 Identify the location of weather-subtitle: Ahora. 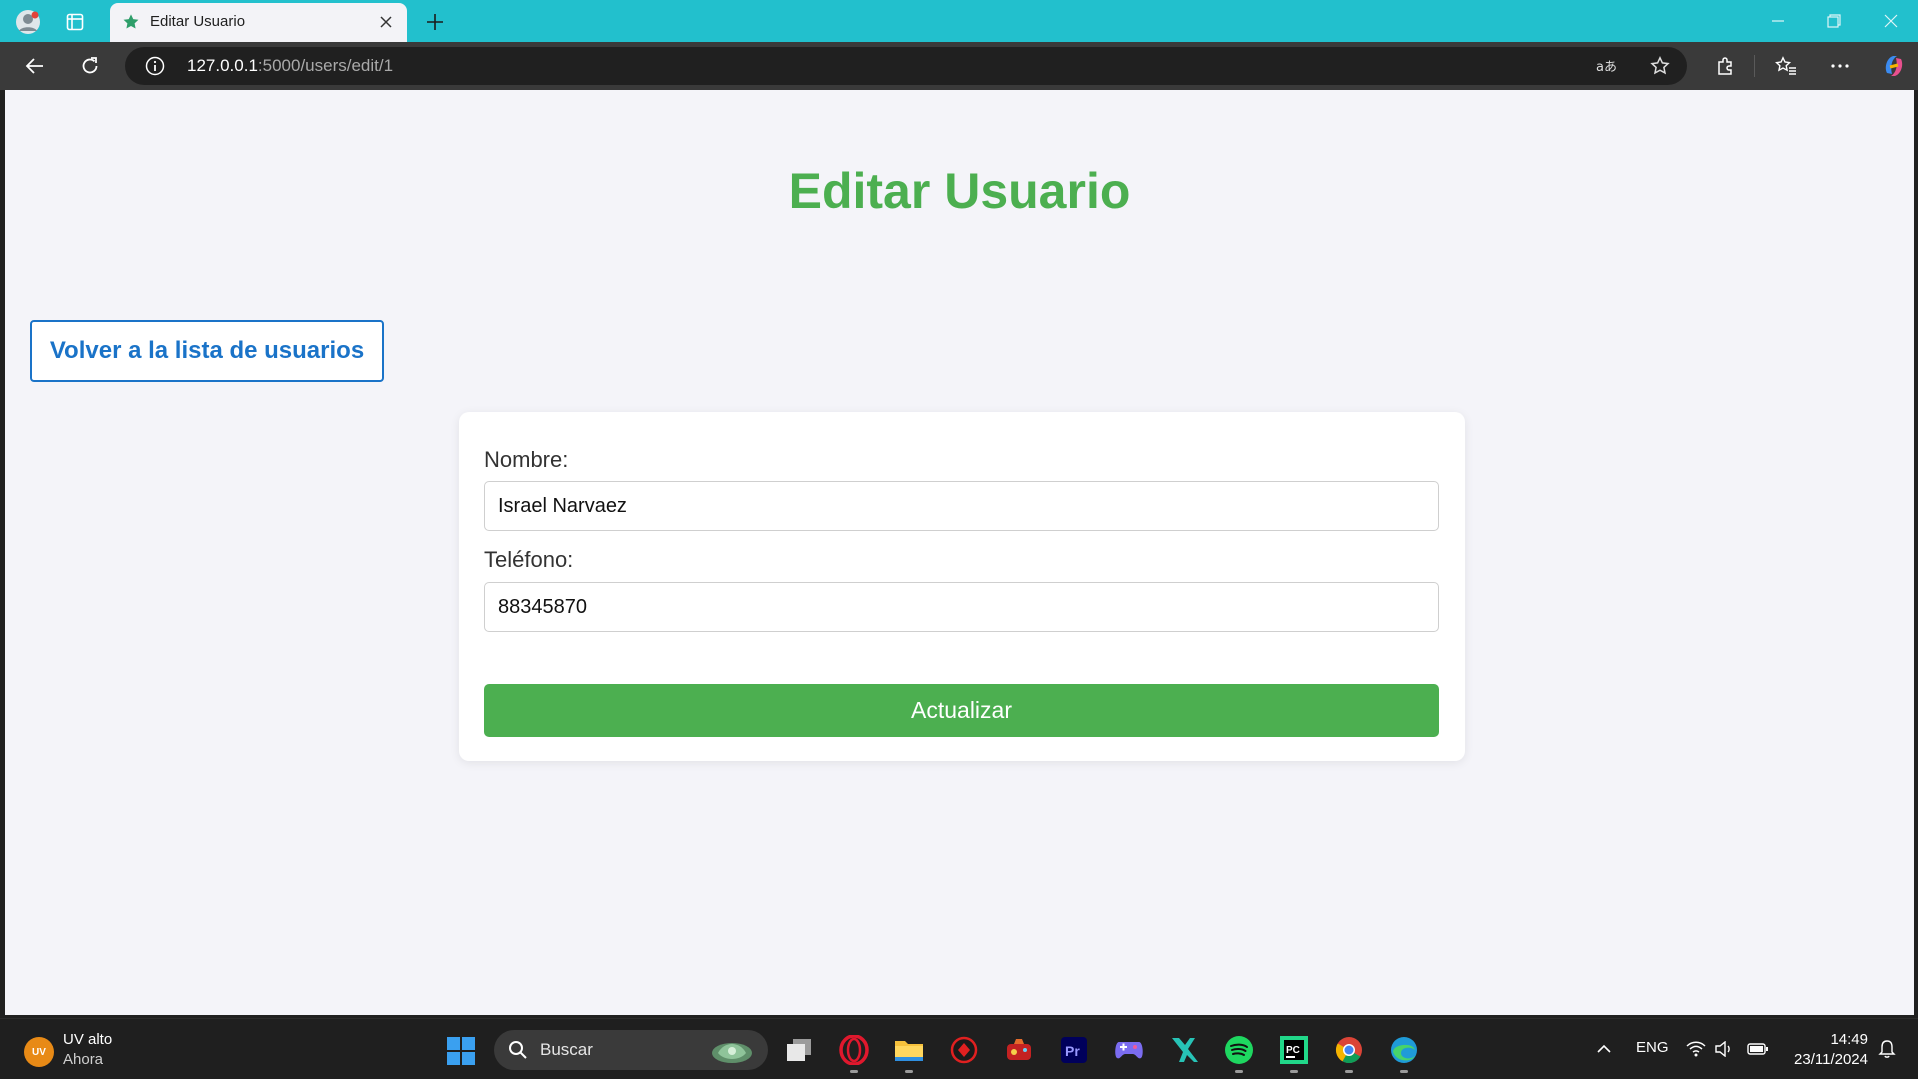
(83, 1059).